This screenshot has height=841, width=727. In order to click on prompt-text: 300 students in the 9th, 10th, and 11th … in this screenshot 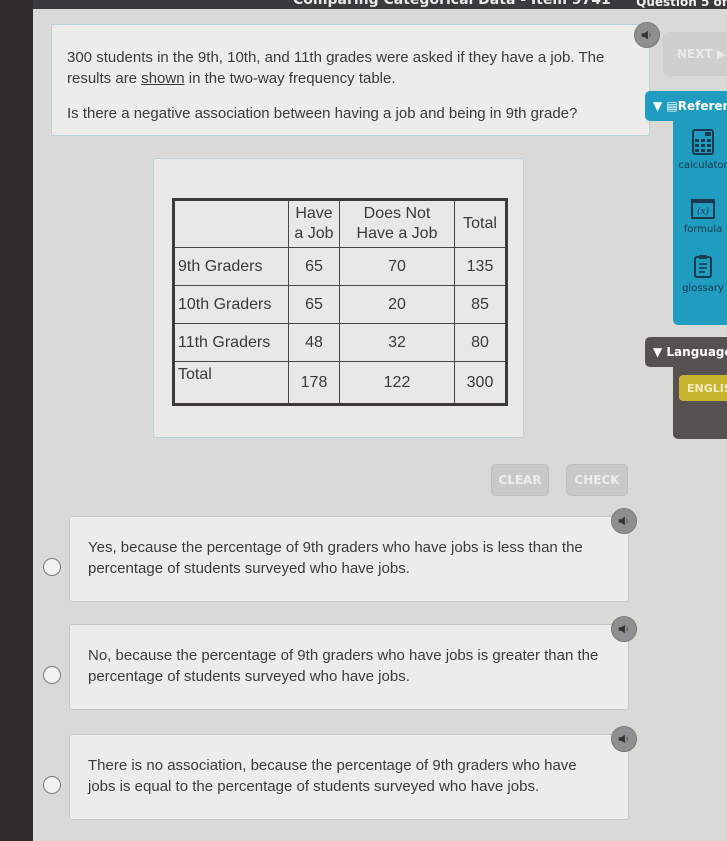, I will do `click(337, 68)`.